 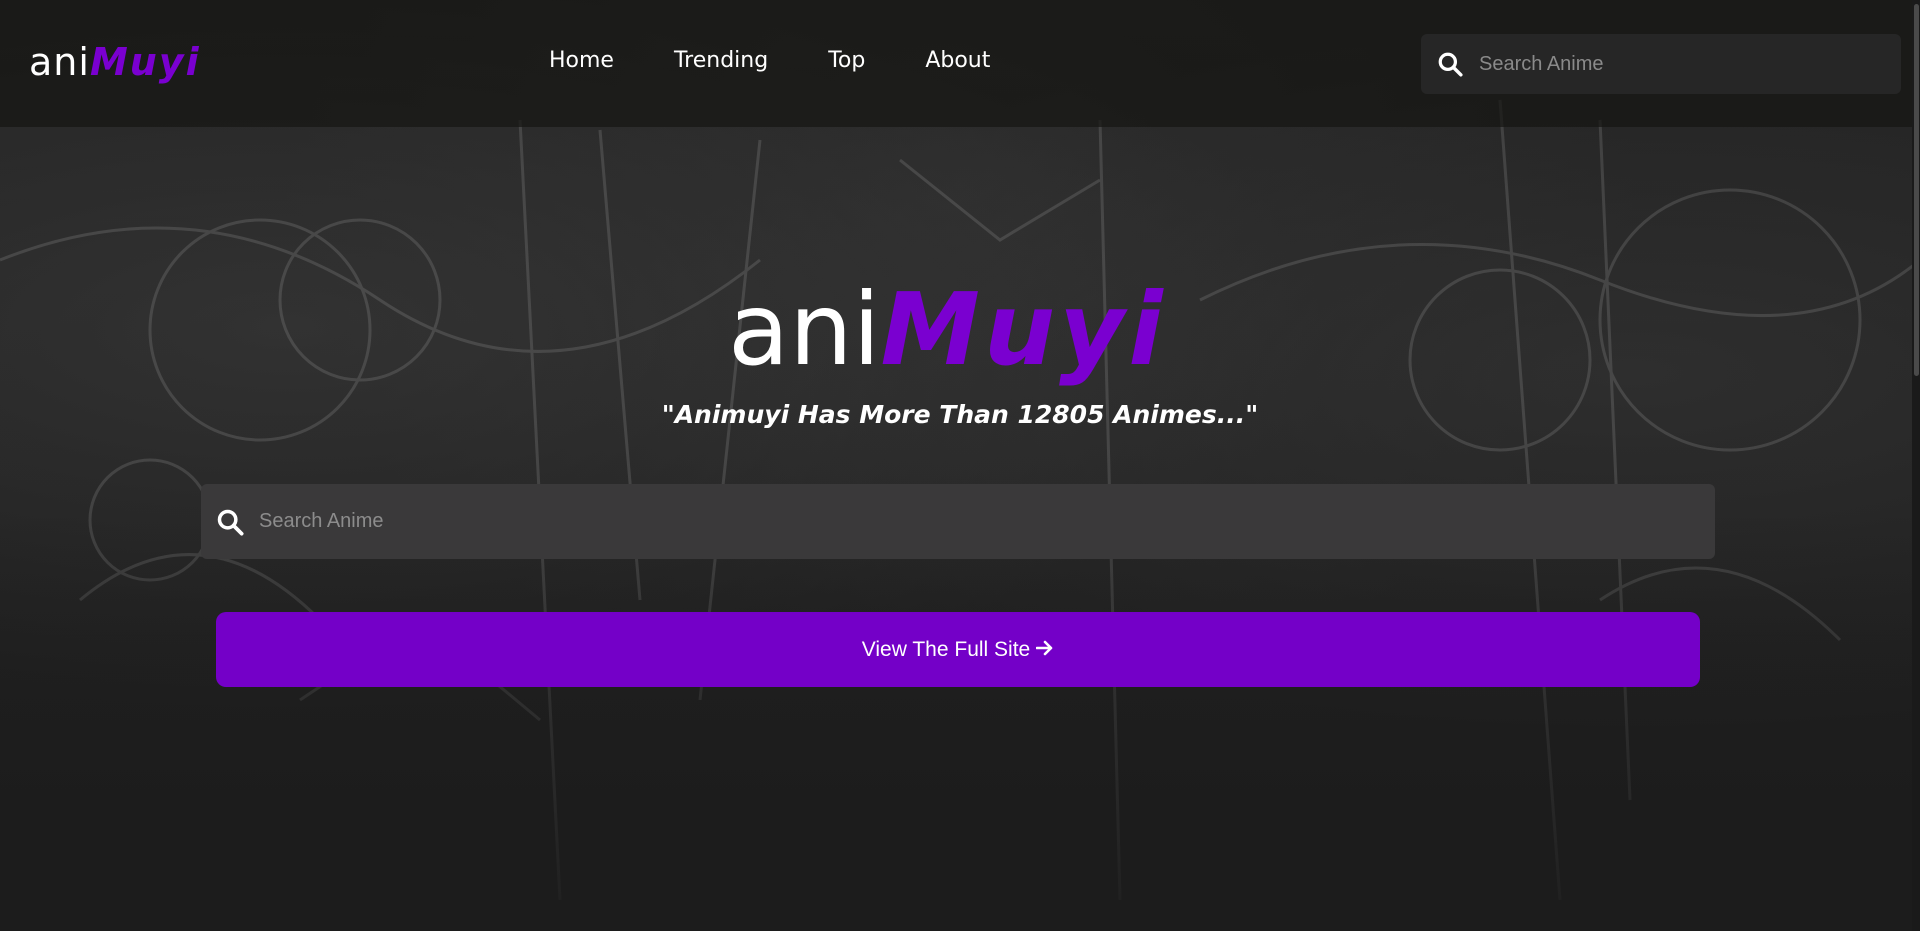 I want to click on hero-logo: ani Muyi, so click(x=947, y=330).